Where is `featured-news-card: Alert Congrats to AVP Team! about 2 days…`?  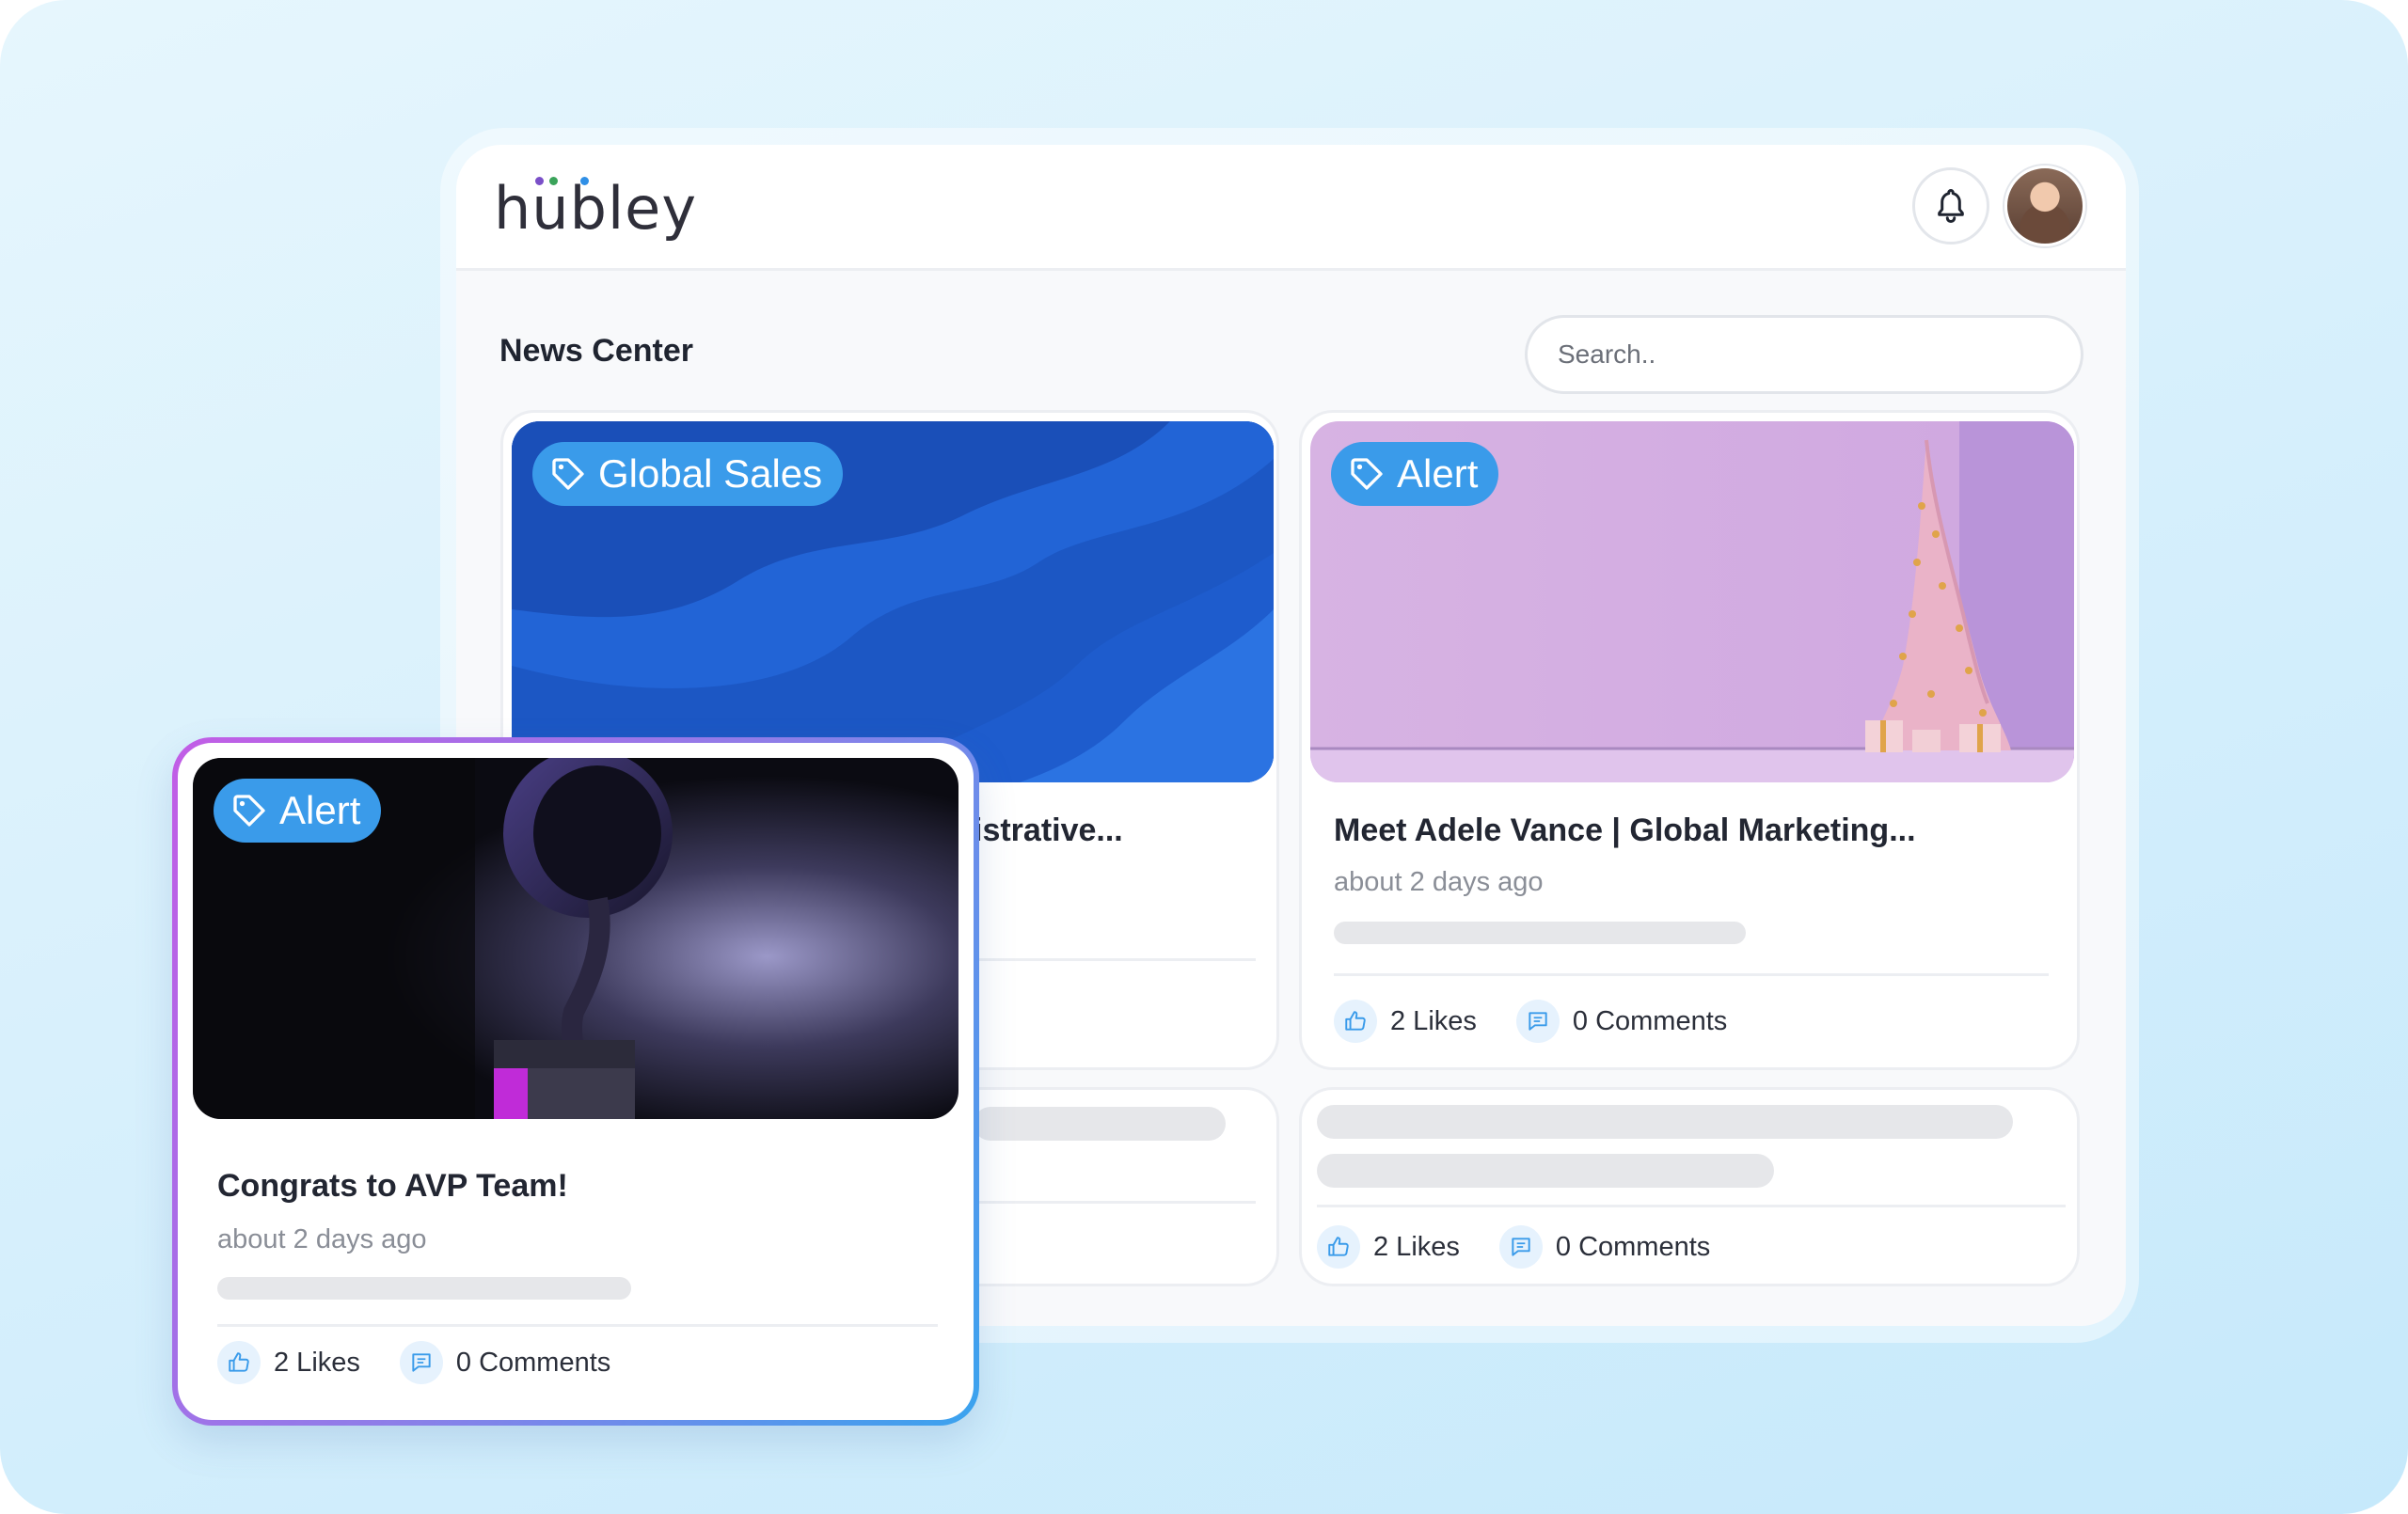 featured-news-card: Alert Congrats to AVP Team! about 2 days… is located at coordinates (576, 1081).